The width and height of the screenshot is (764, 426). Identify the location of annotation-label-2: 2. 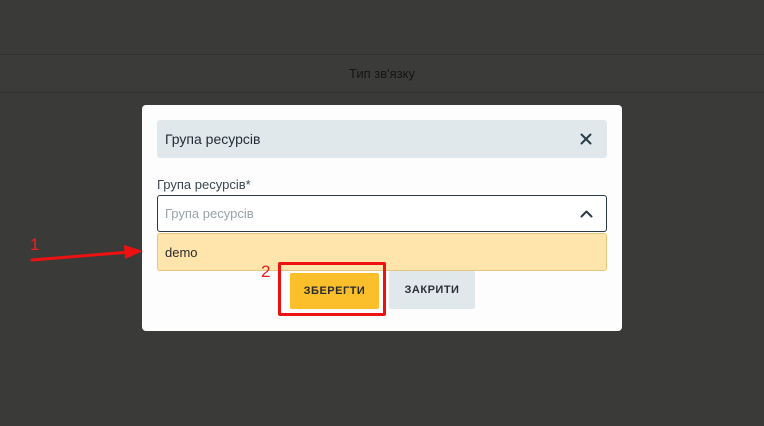
(266, 271).